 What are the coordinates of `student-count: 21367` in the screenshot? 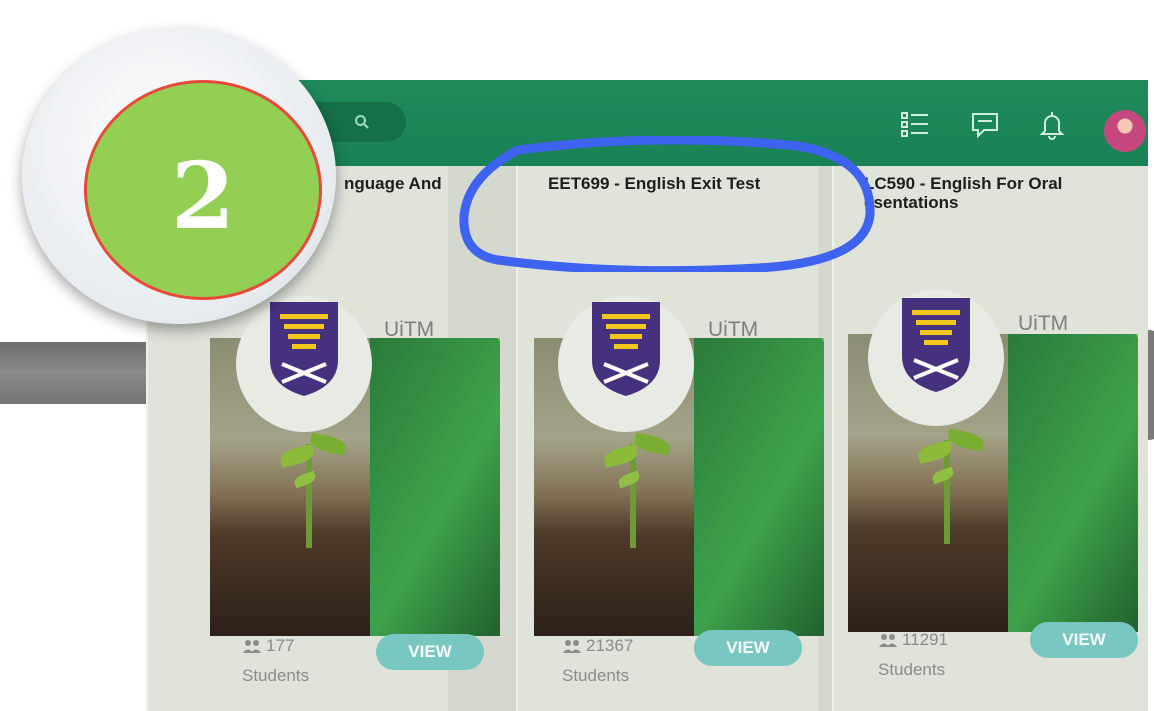 It's located at (610, 645).